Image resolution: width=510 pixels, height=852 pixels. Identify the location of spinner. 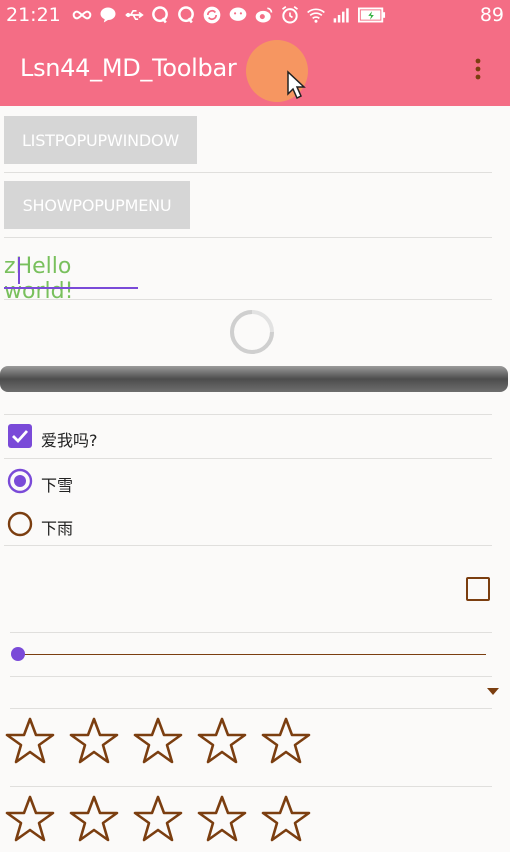
(255, 692).